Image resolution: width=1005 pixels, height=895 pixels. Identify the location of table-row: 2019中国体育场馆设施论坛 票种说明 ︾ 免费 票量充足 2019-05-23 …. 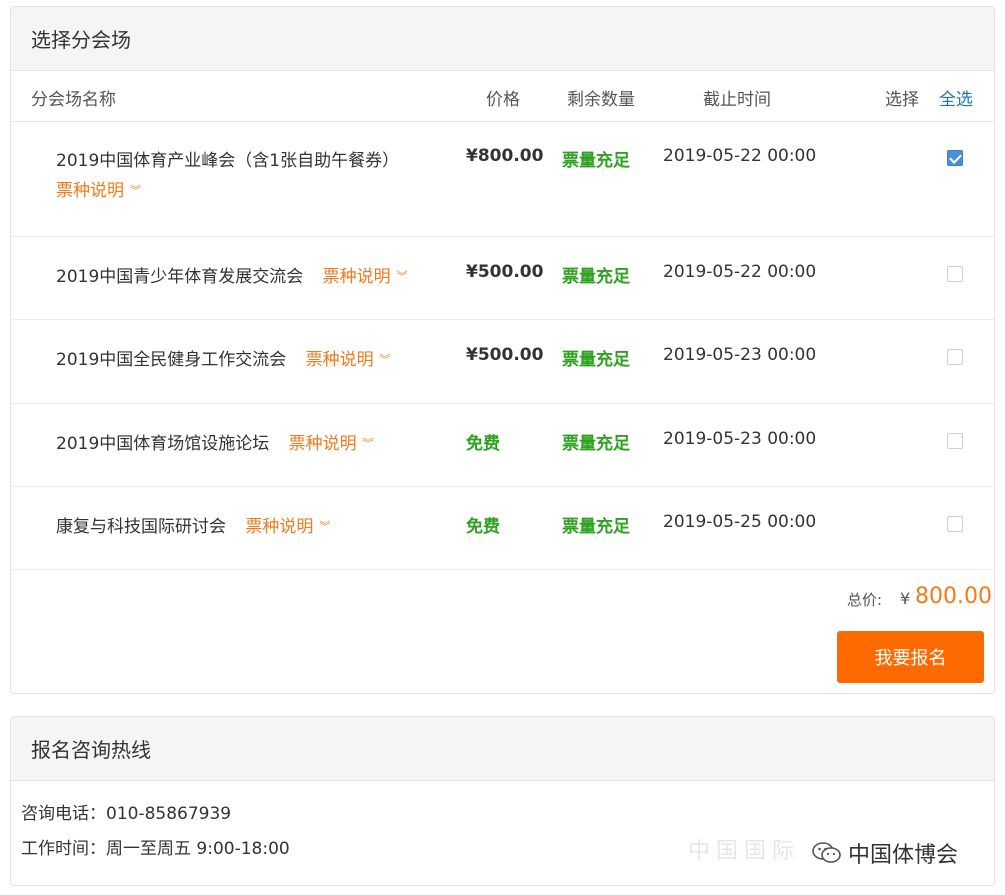
(502, 445).